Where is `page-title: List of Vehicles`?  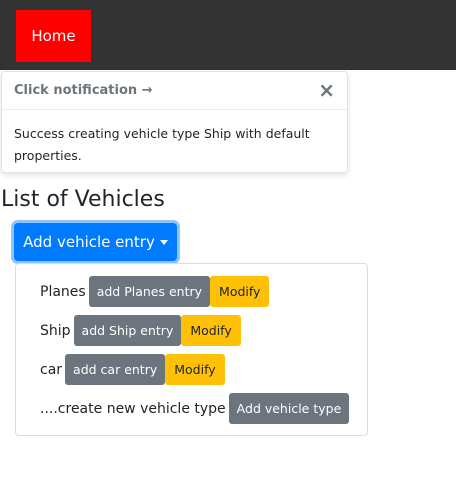 page-title: List of Vehicles is located at coordinates (83, 199).